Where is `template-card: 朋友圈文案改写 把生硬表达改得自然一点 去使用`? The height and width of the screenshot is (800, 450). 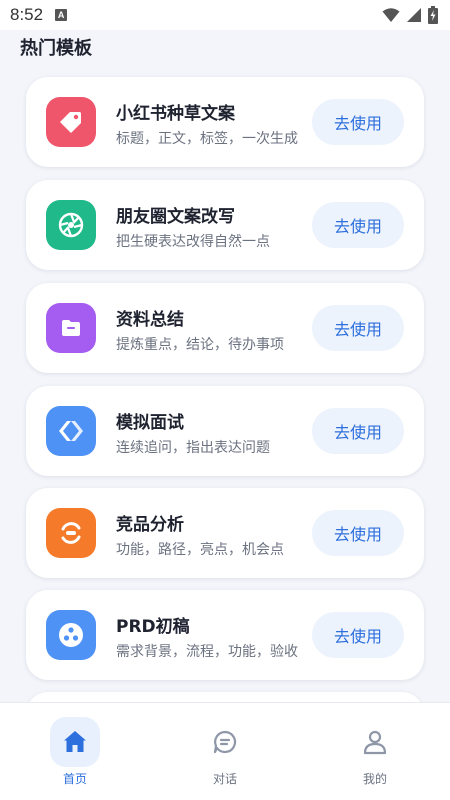 template-card: 朋友圈文案改写 把生硬表达改得自然一点 去使用 is located at coordinates (225, 225).